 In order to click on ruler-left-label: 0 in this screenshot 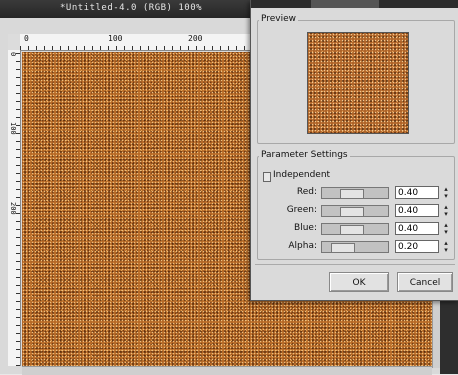, I will do `click(13, 54)`.